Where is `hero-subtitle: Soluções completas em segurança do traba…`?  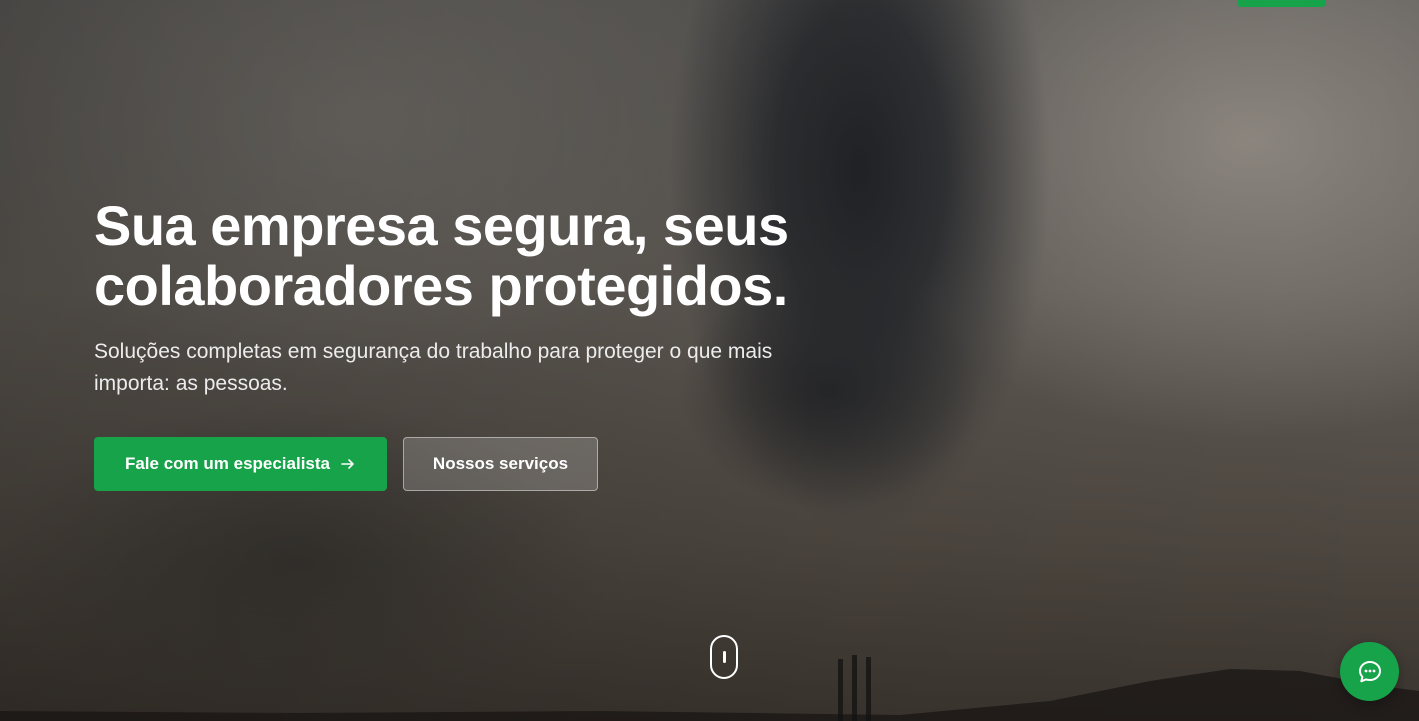
hero-subtitle: Soluções completas em segurança do traba… is located at coordinates (433, 367).